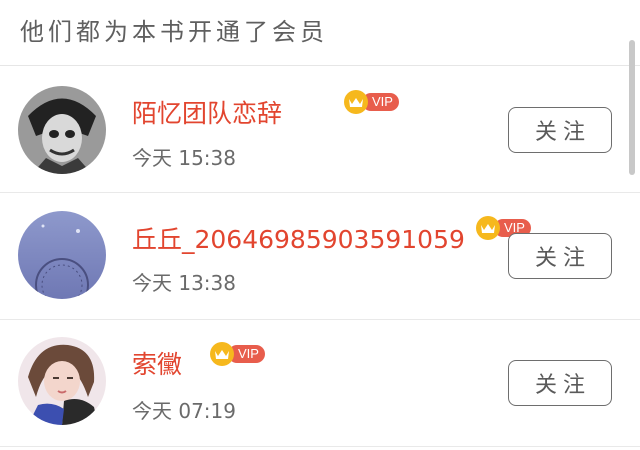  I want to click on member-name: 索黴, so click(157, 363).